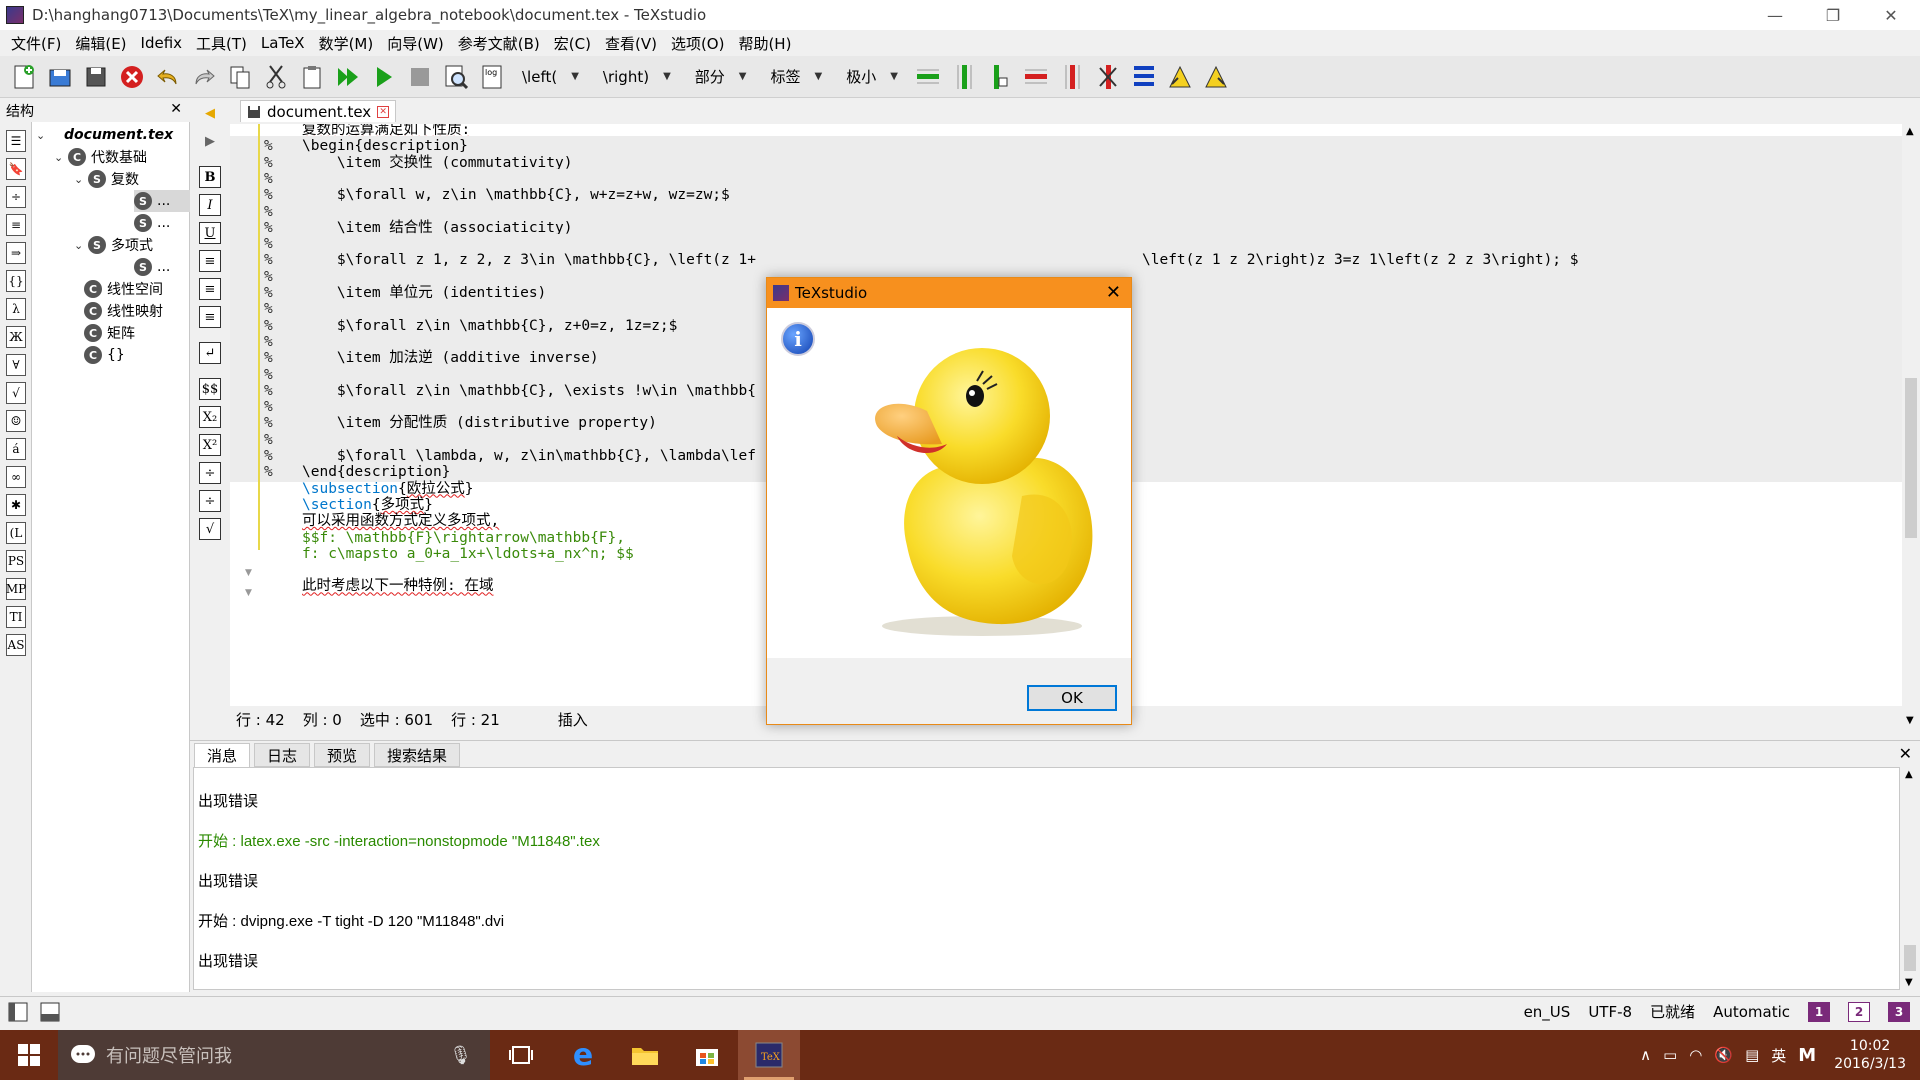  What do you see at coordinates (210, 445) in the screenshot?
I see `superscript-icon: X²` at bounding box center [210, 445].